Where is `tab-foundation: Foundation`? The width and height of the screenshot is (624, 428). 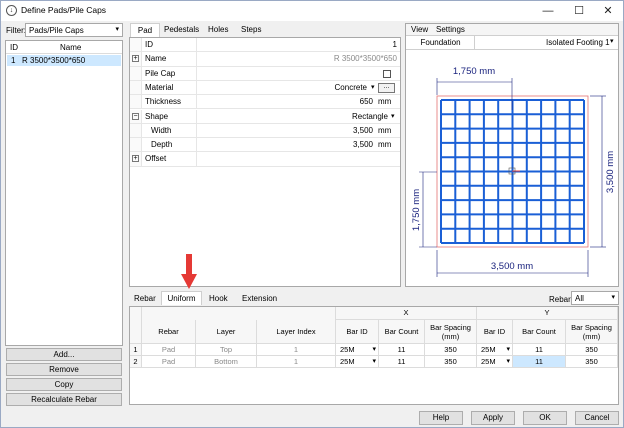 tab-foundation: Foundation is located at coordinates (441, 42).